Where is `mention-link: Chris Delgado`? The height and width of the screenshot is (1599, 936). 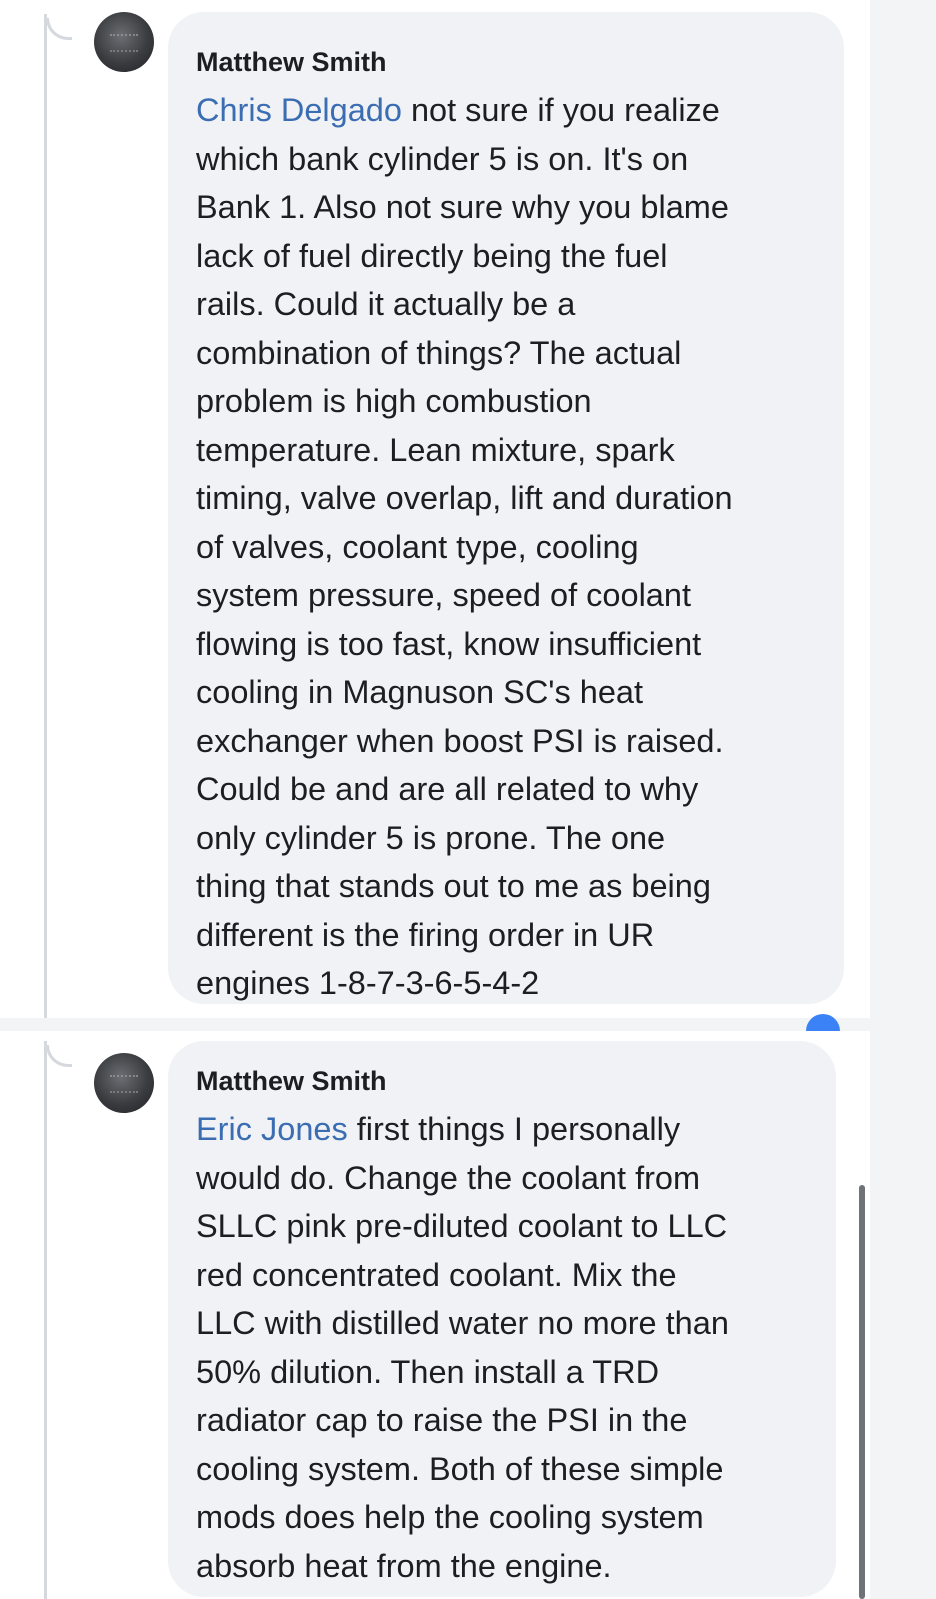 mention-link: Chris Delgado is located at coordinates (299, 110).